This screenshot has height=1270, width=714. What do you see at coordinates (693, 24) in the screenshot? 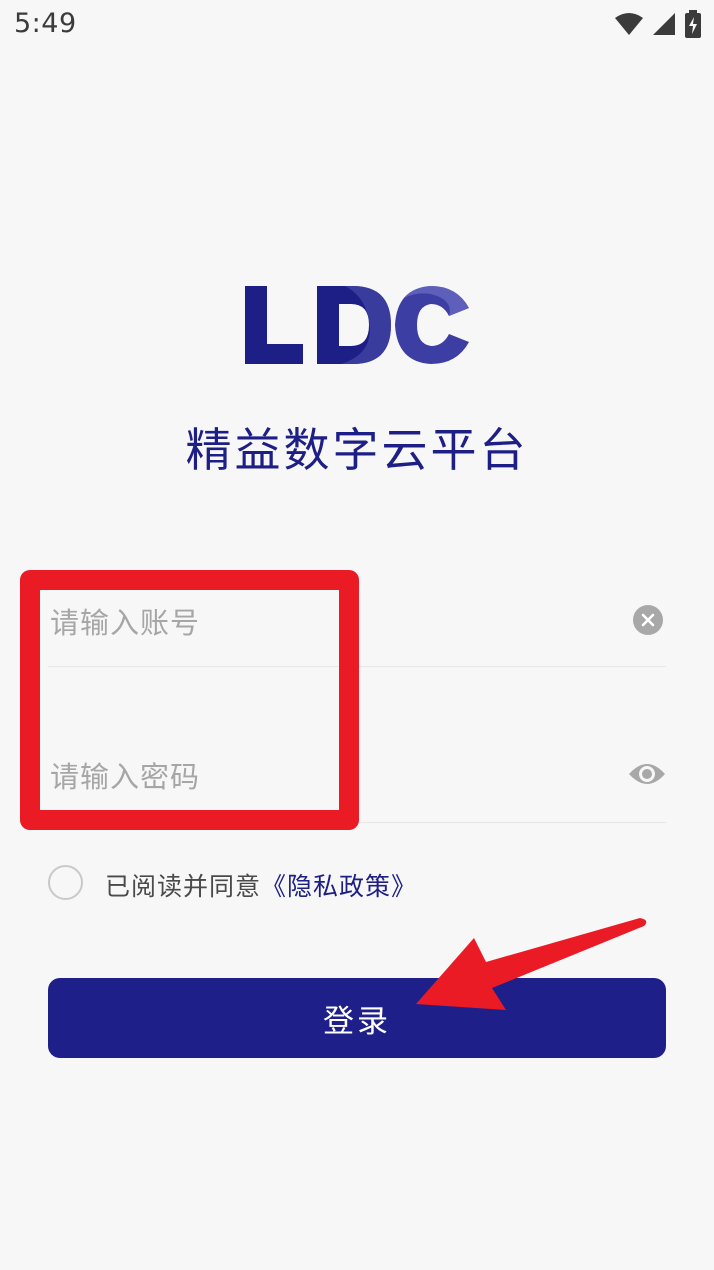
I see `battery-icon` at bounding box center [693, 24].